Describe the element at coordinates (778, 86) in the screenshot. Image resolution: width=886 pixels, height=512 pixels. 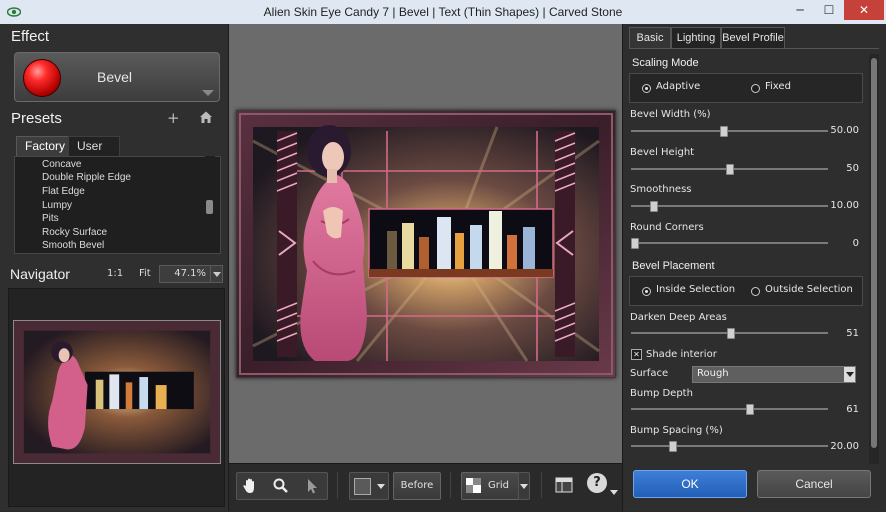
I see `radio-fixed-label: Fixed` at that location.